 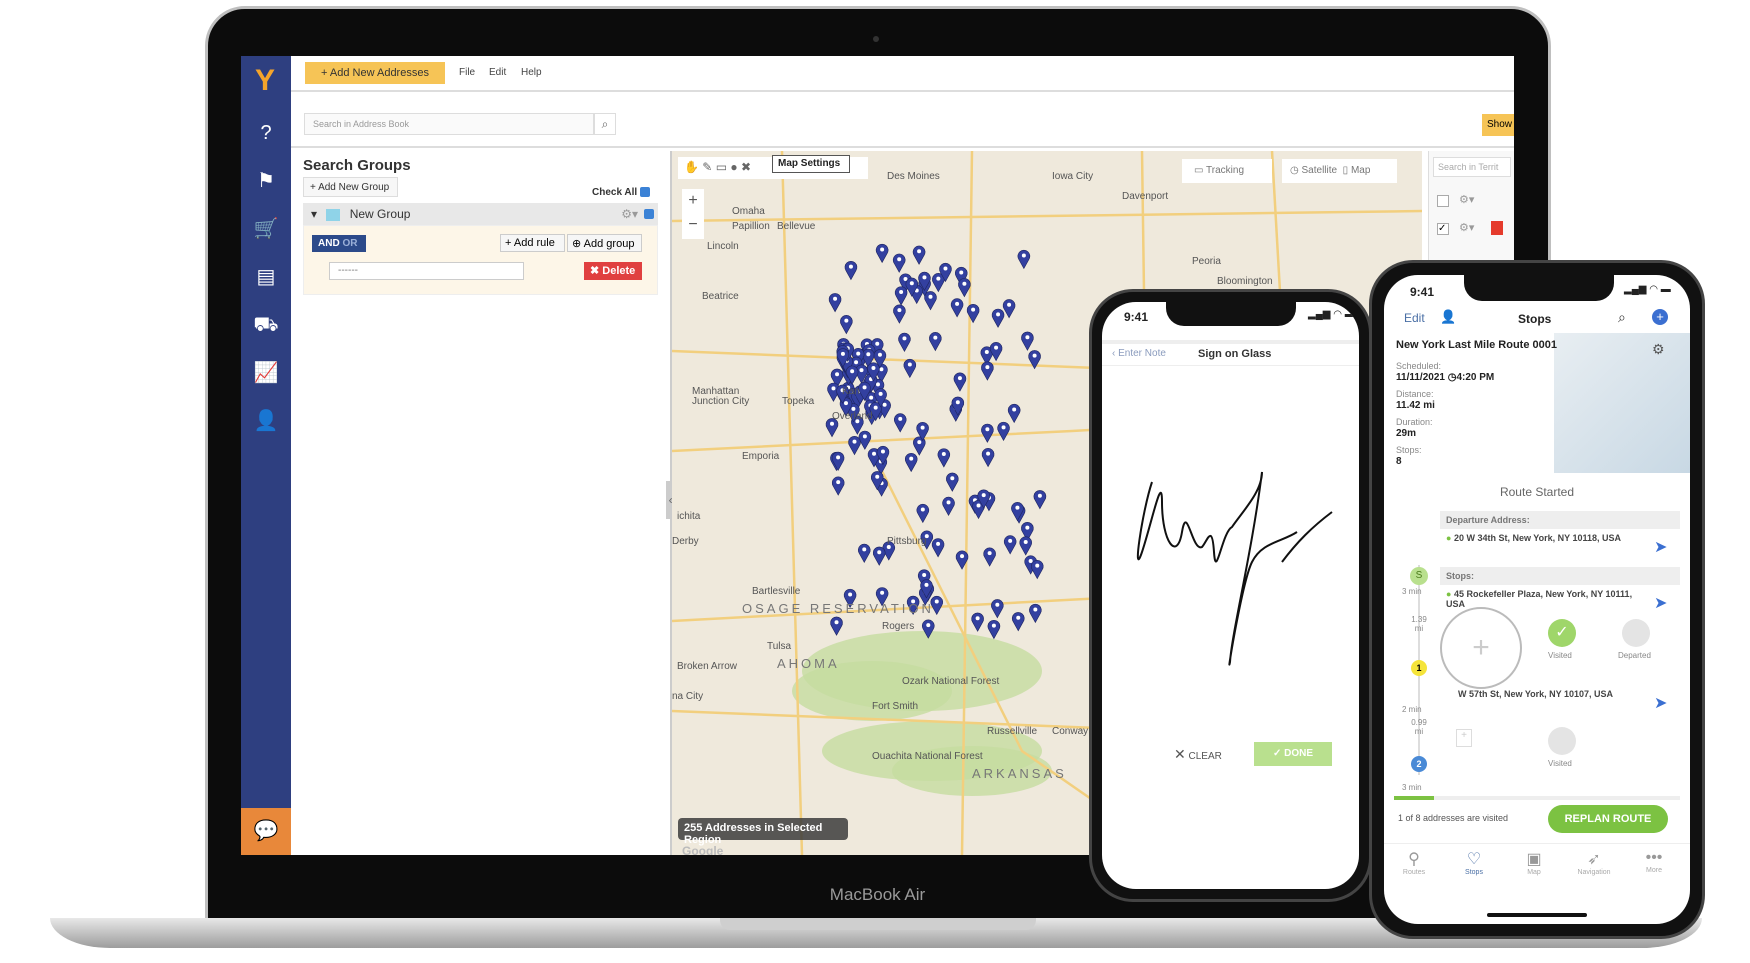 What do you see at coordinates (621, 192) in the screenshot?
I see `check-all: Check All` at bounding box center [621, 192].